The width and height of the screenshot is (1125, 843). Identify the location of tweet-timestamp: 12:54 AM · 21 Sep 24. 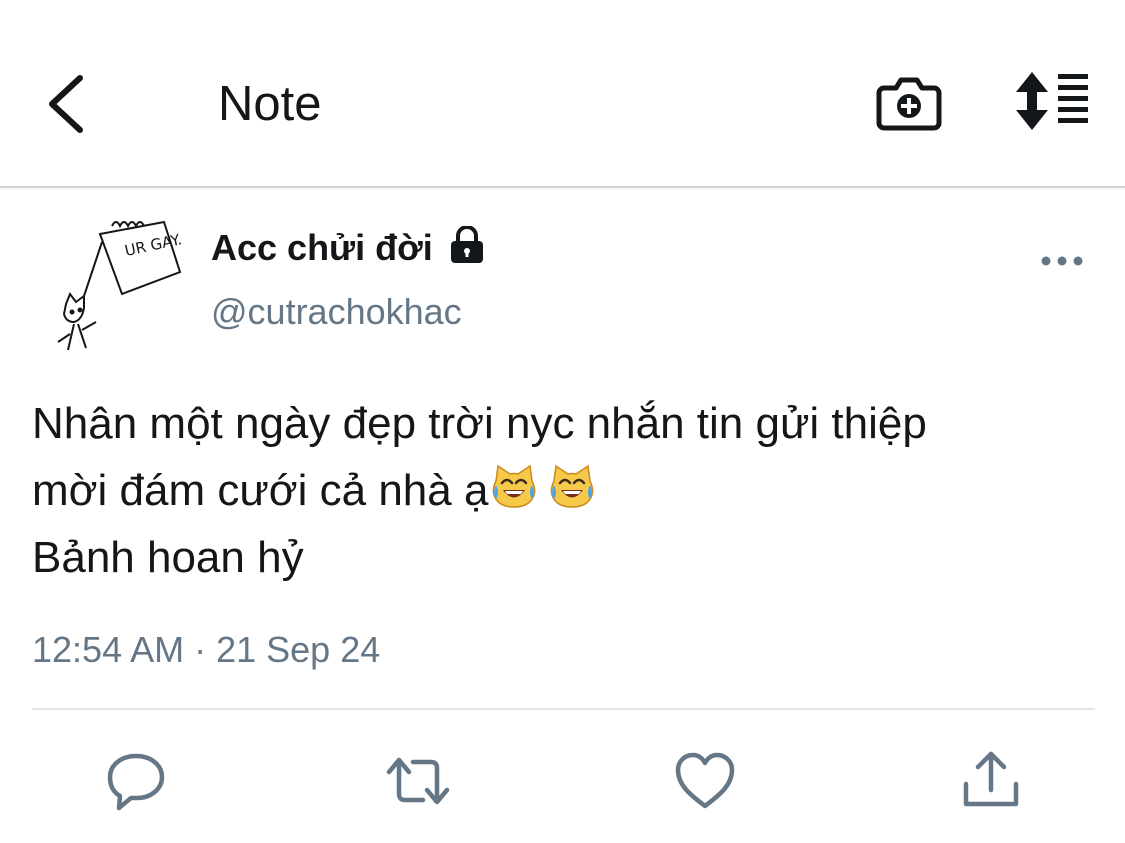
(206, 650).